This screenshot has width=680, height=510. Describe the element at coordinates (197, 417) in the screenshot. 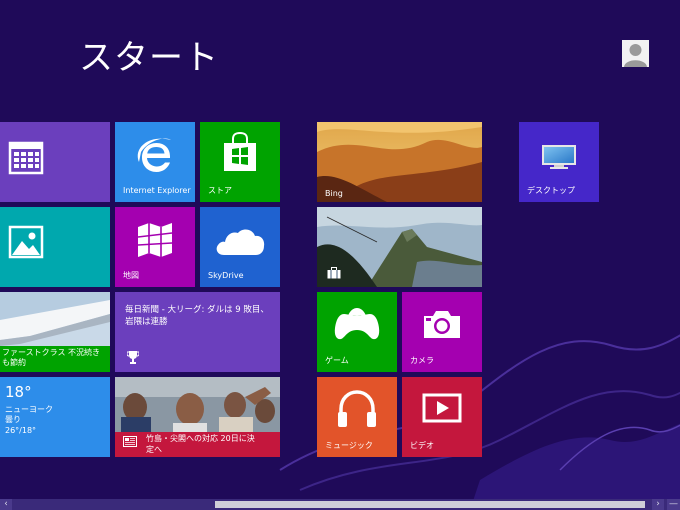

I see `tile-news: 竹島・尖閣への対応 20日に決 定へ` at that location.